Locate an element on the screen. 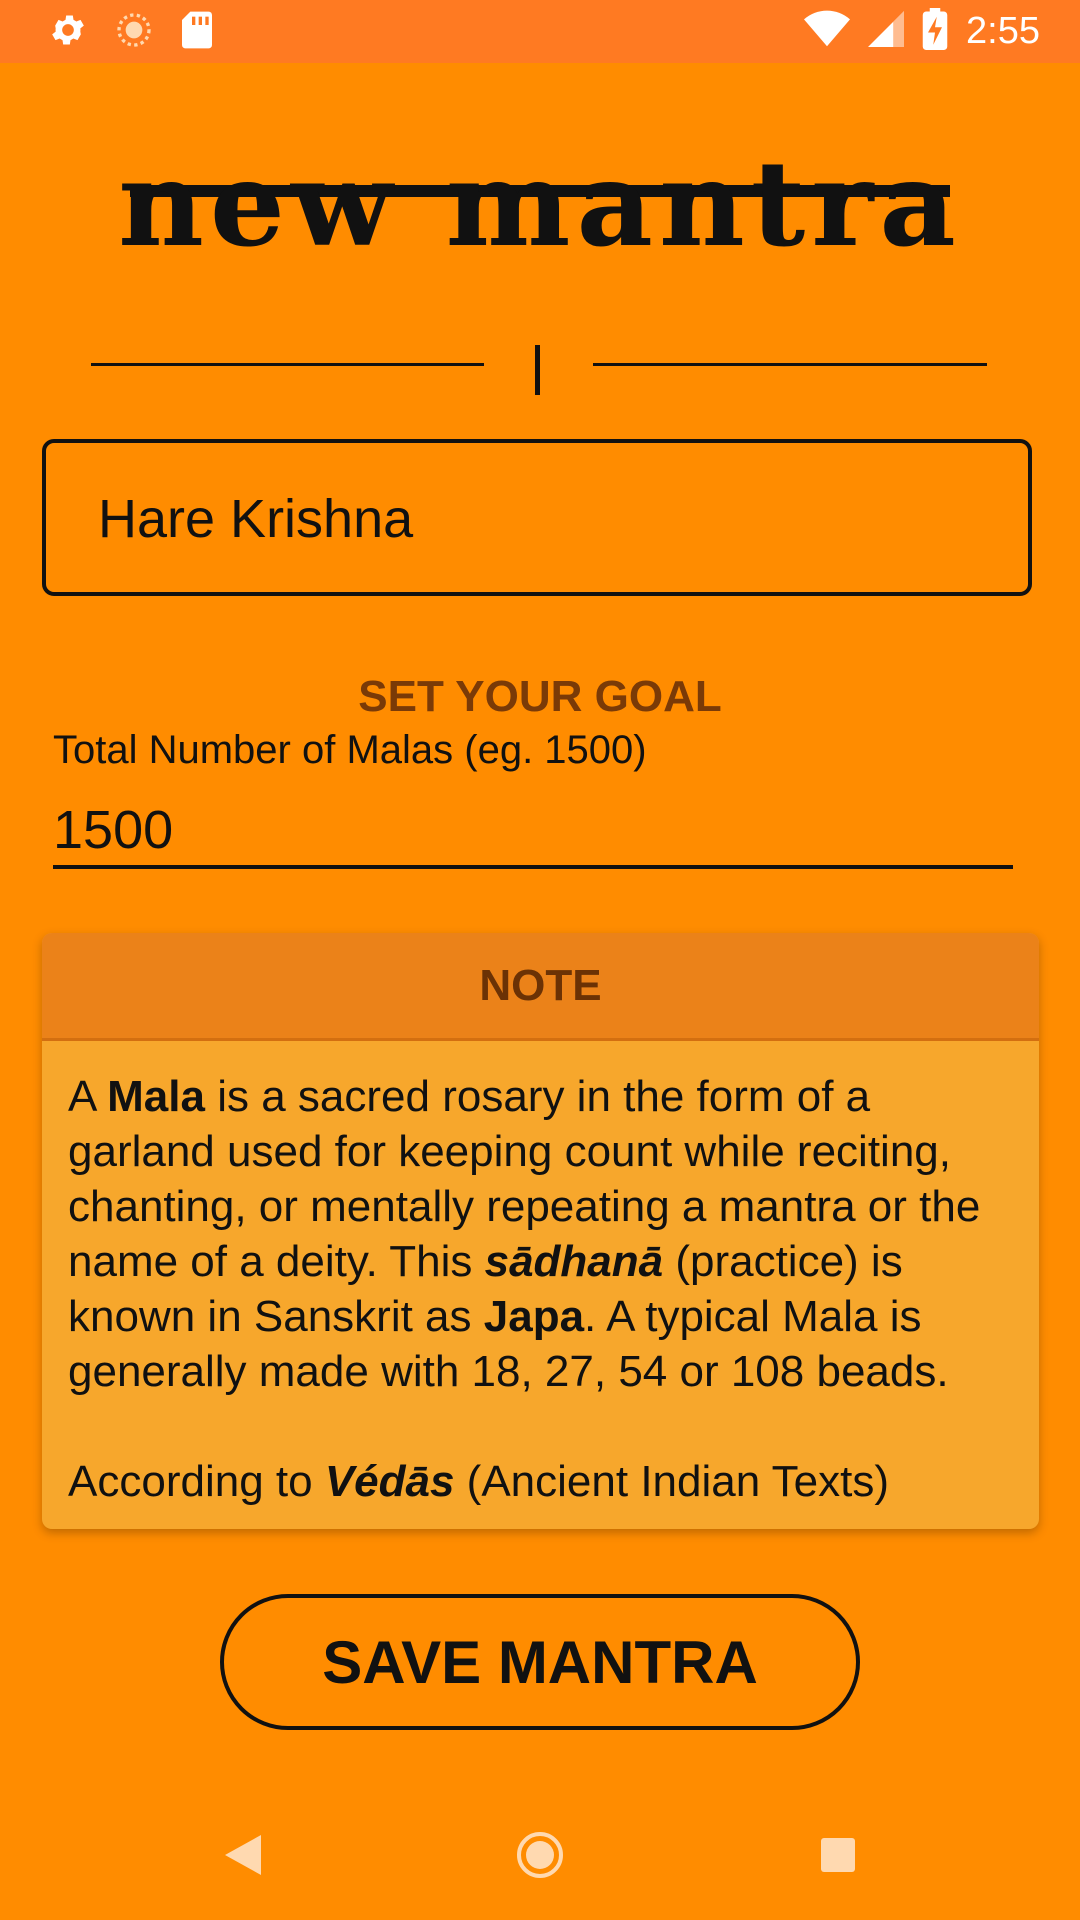 The height and width of the screenshot is (1920, 1080). wifi-icon is located at coordinates (827, 31).